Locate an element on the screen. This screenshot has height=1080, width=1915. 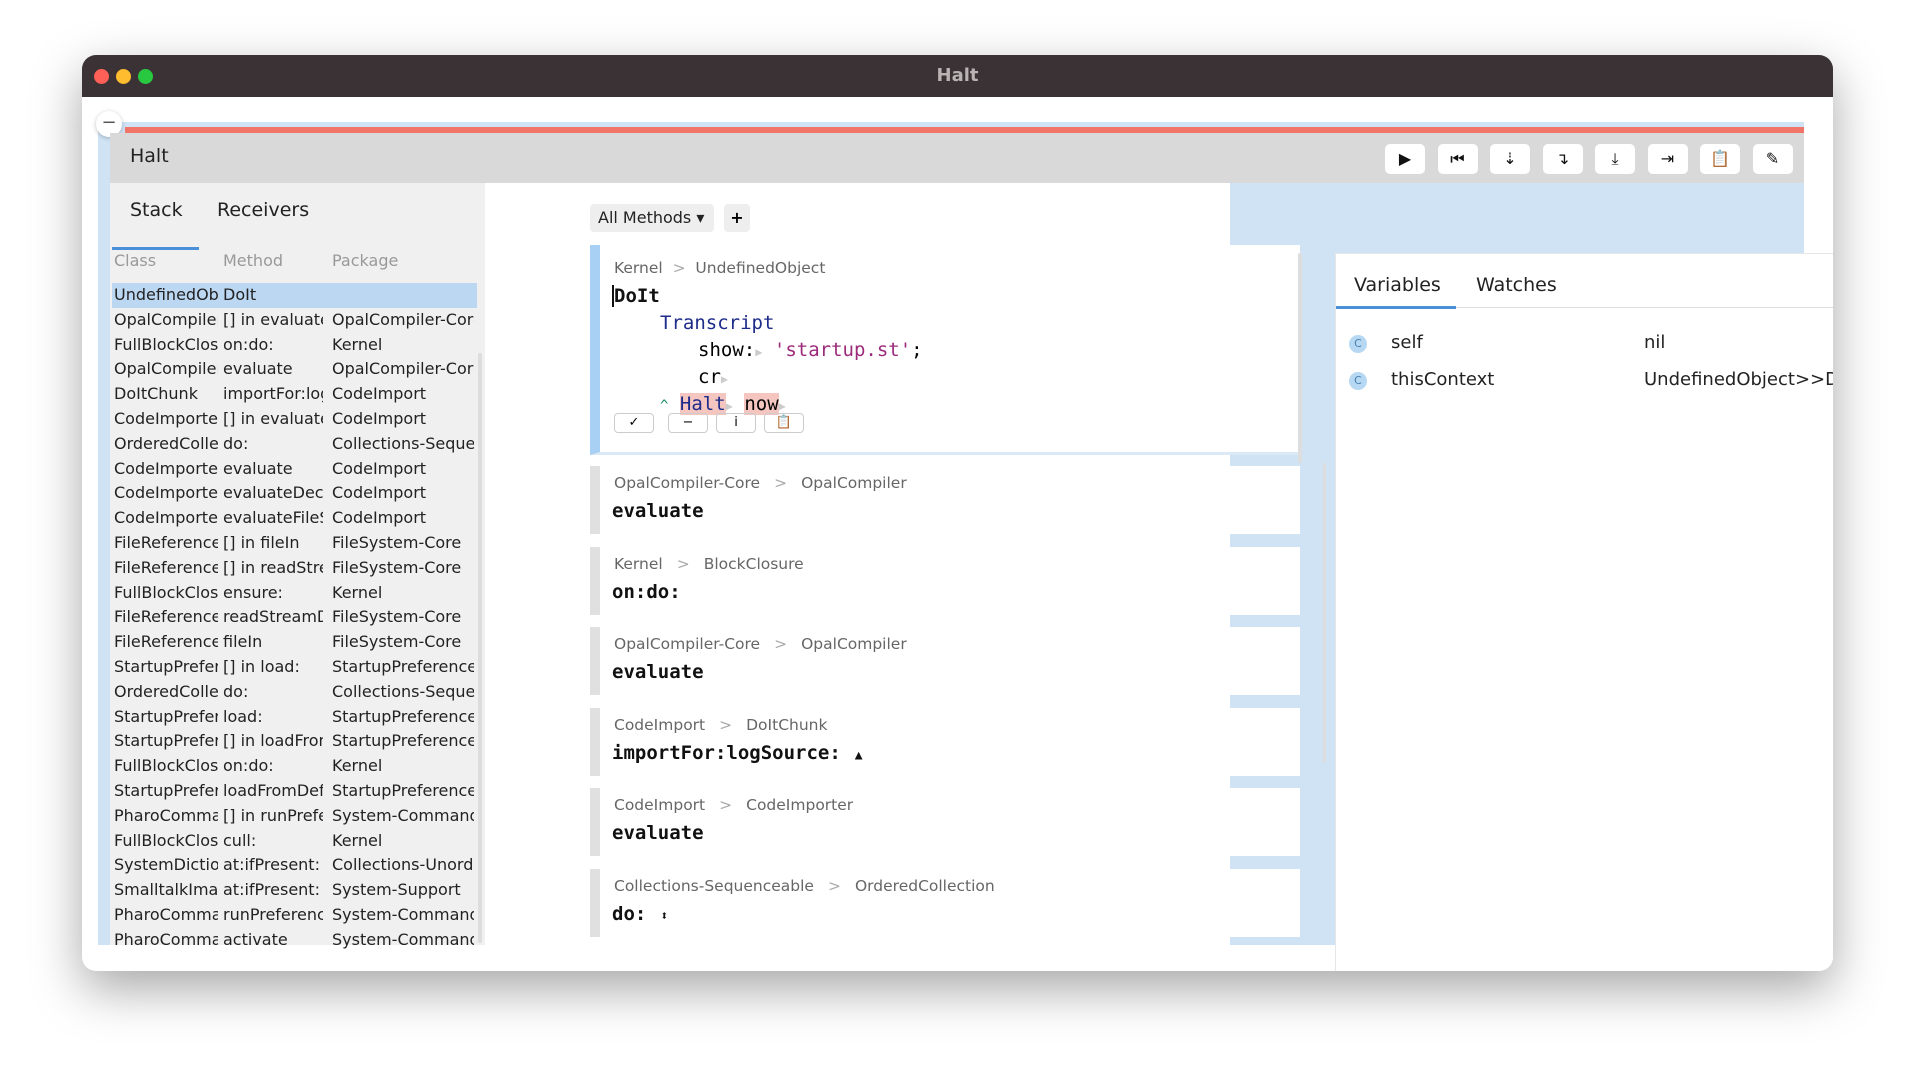
collapse-editor-button: − is located at coordinates (688, 423).